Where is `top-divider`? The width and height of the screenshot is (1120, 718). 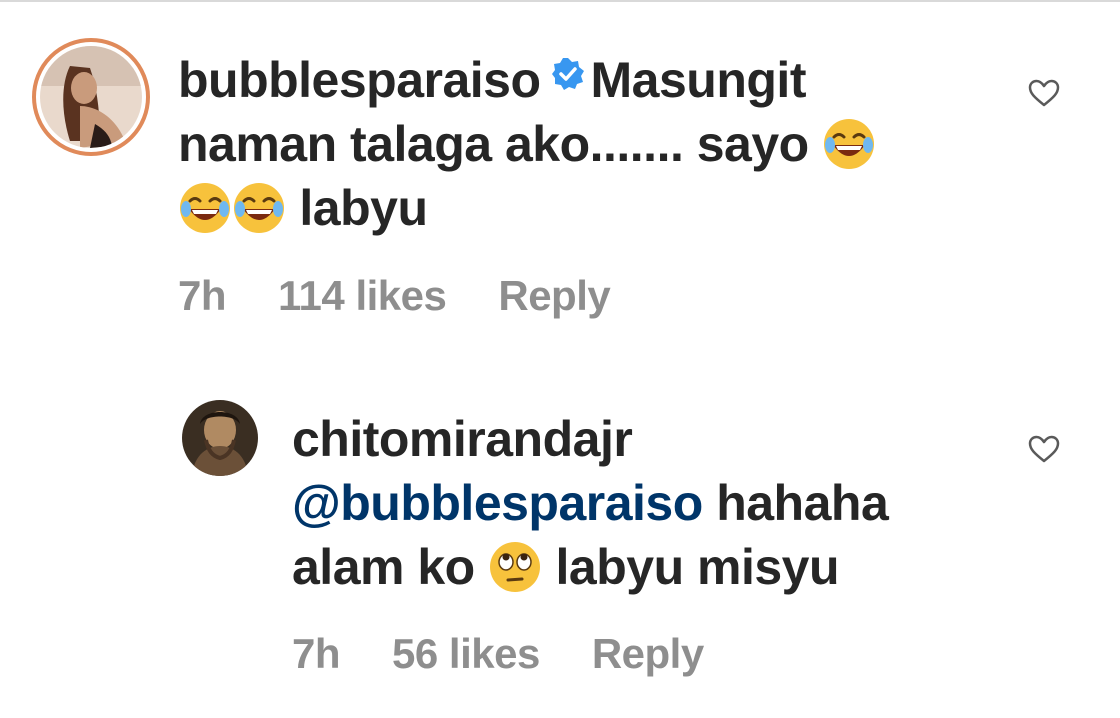
top-divider is located at coordinates (560, 1).